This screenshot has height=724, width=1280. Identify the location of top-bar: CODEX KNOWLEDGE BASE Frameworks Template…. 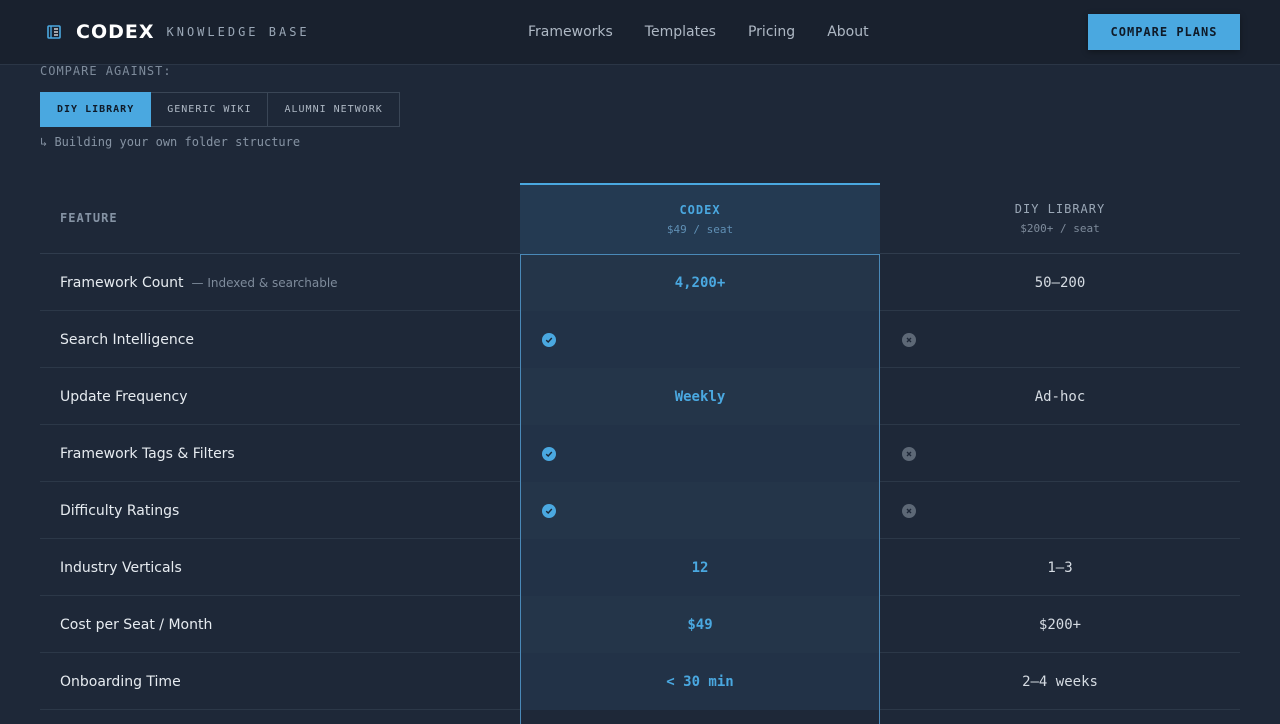
(640, 32).